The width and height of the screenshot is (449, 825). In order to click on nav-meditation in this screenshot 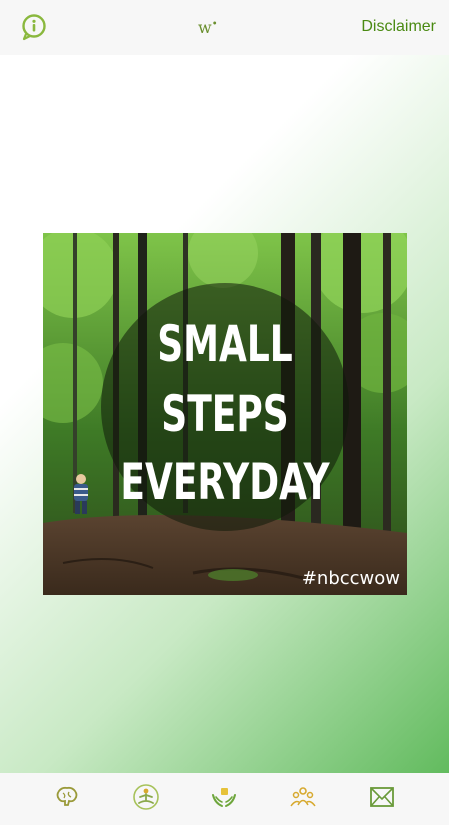, I will do `click(146, 799)`.